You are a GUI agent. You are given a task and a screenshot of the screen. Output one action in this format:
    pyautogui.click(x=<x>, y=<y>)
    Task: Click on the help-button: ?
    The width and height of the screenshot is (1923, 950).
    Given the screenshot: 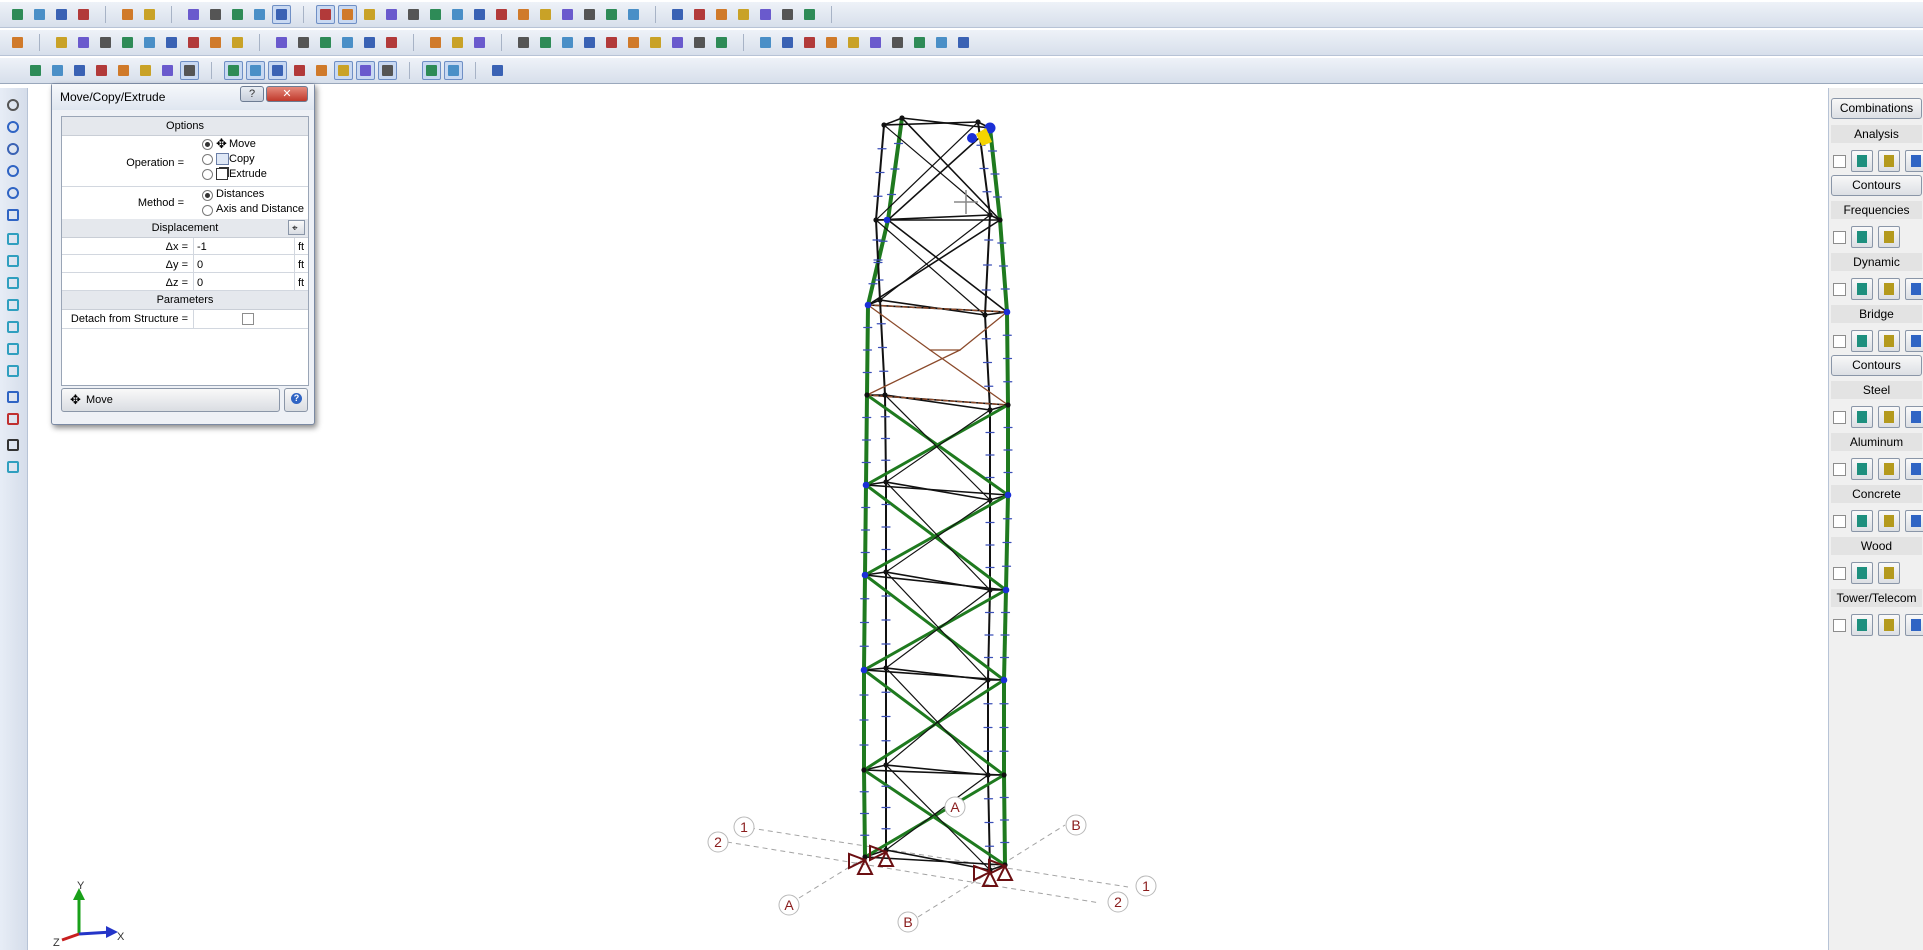 What is the action you would take?
    pyautogui.click(x=296, y=400)
    